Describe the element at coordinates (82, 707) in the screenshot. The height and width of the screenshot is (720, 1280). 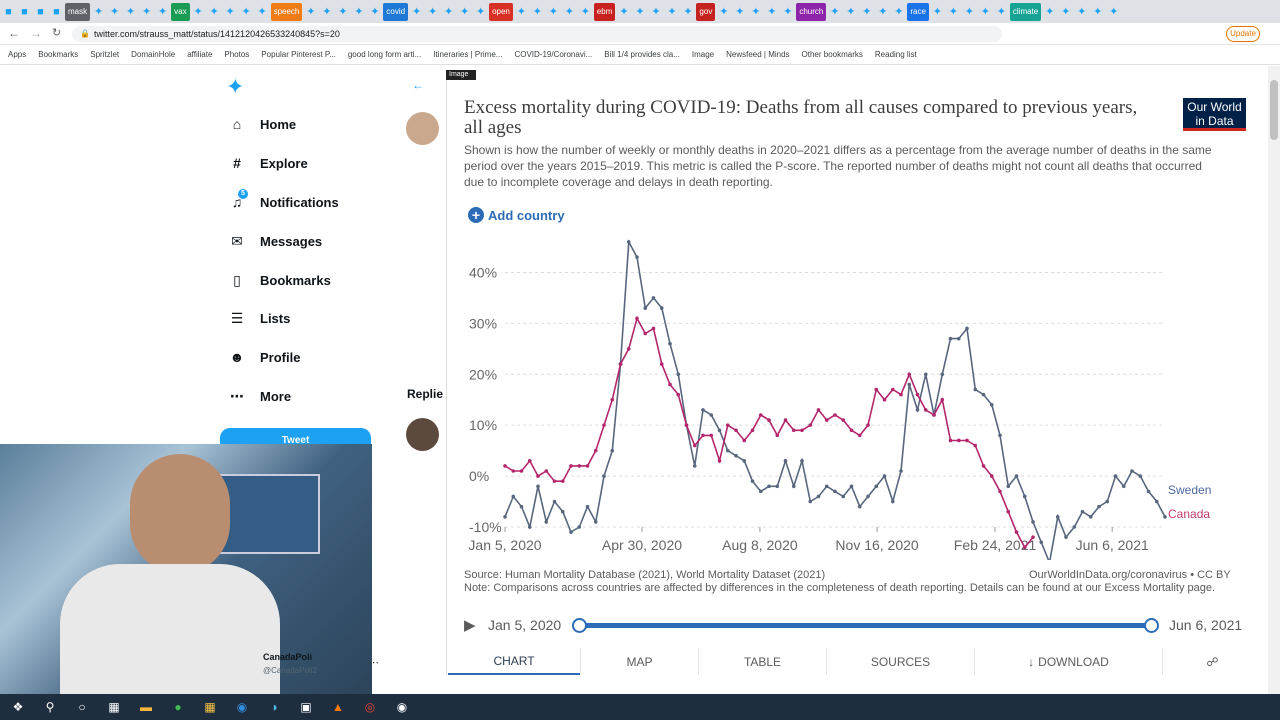
I see `cortana-icon: ○` at that location.